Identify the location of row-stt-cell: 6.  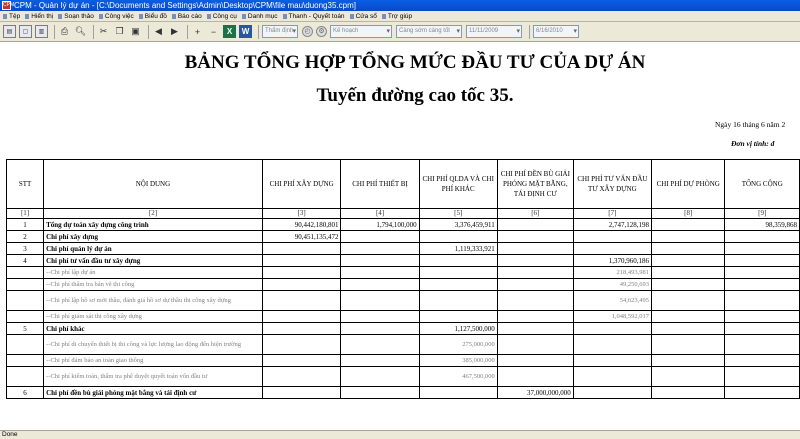
(25, 392).